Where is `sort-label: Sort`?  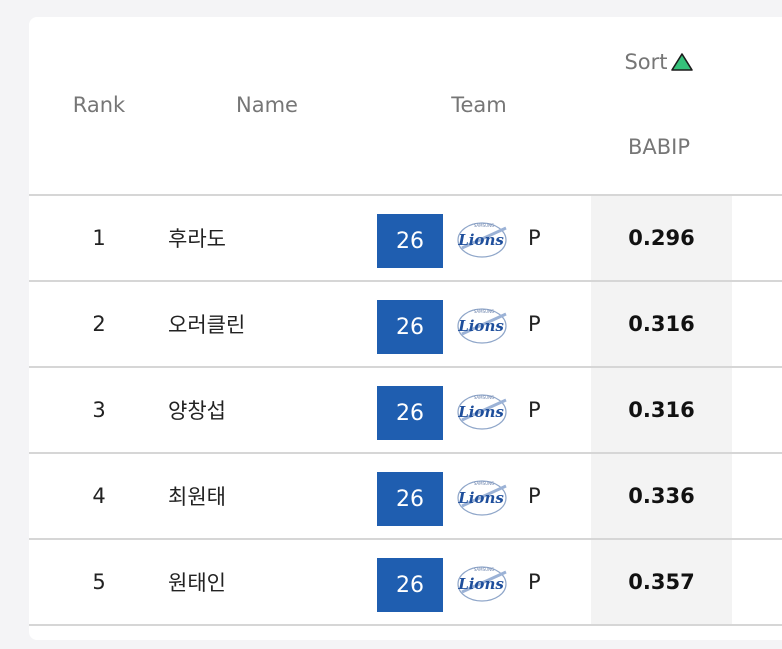
sort-label: Sort is located at coordinates (646, 62).